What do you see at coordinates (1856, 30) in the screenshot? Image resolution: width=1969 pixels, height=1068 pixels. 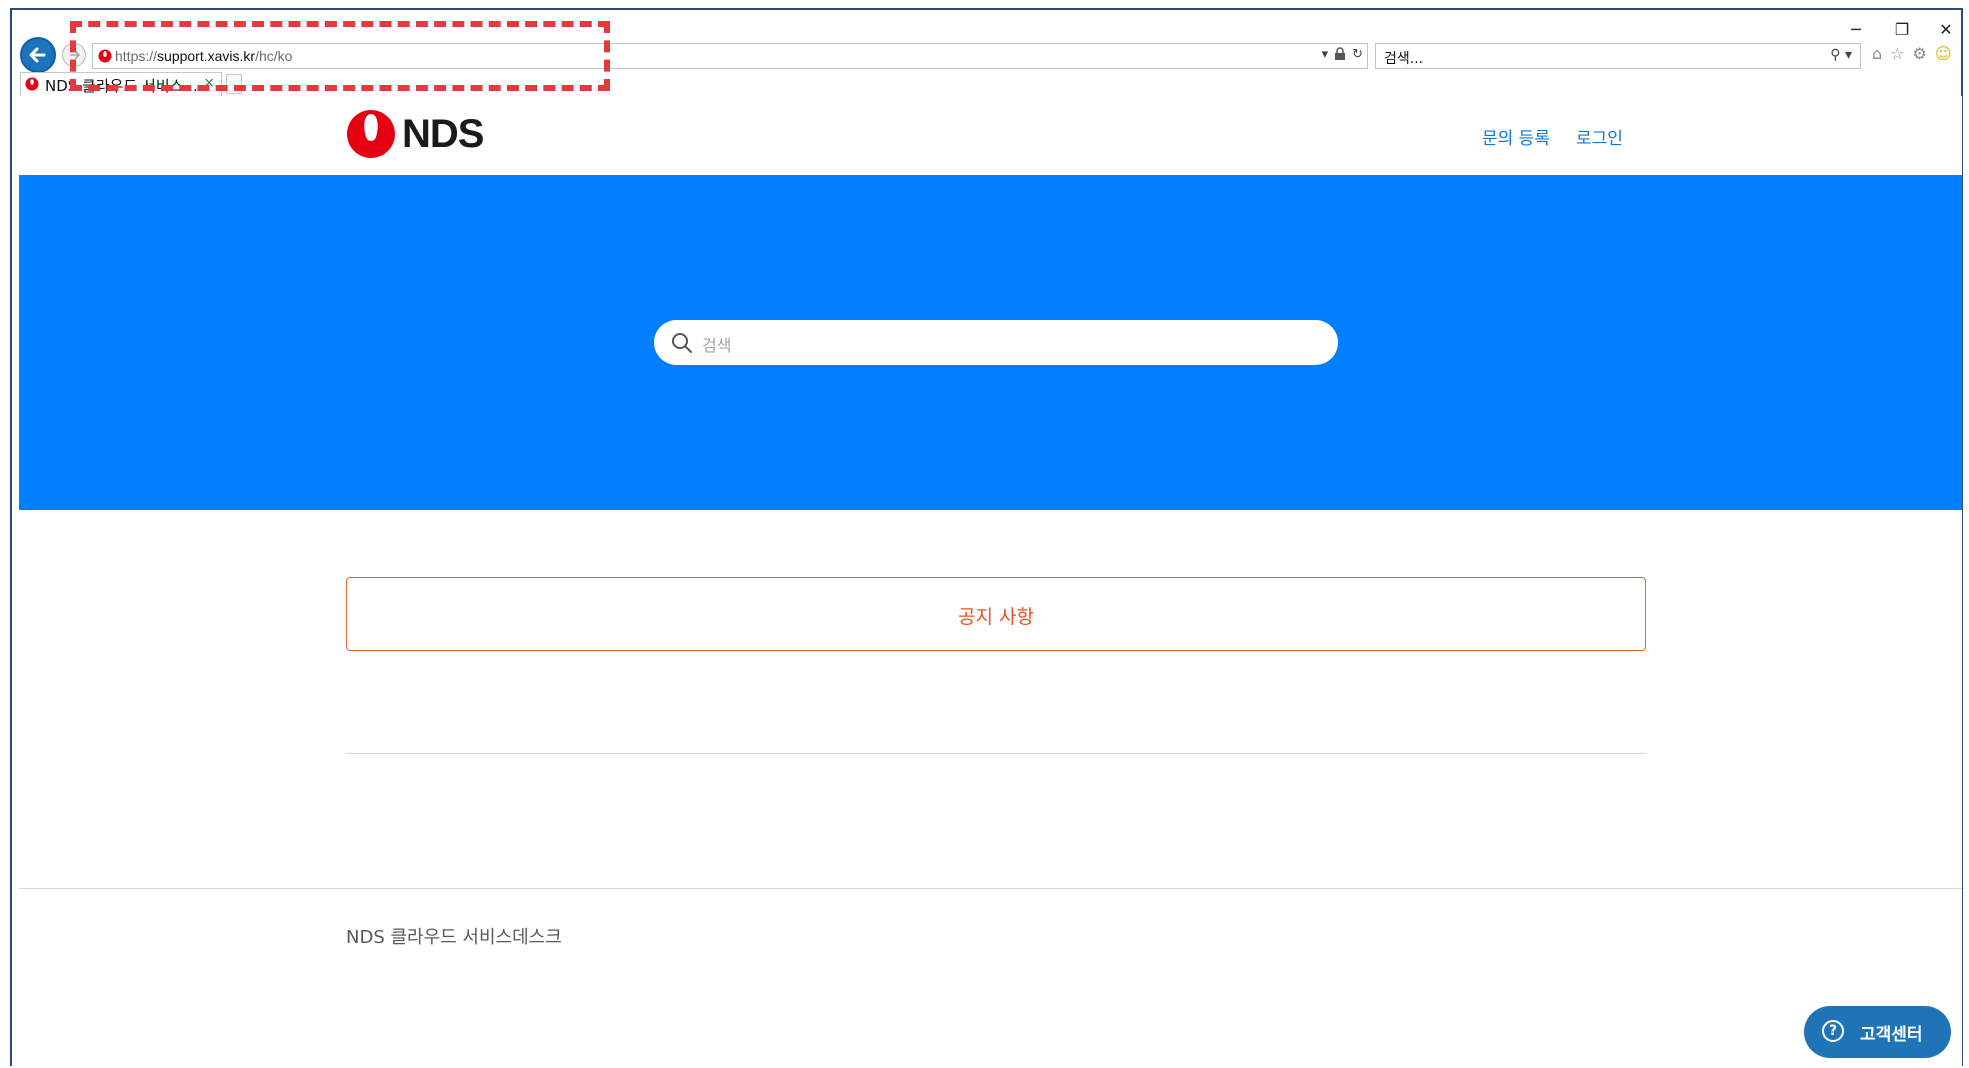 I see `minimize-button: ─` at bounding box center [1856, 30].